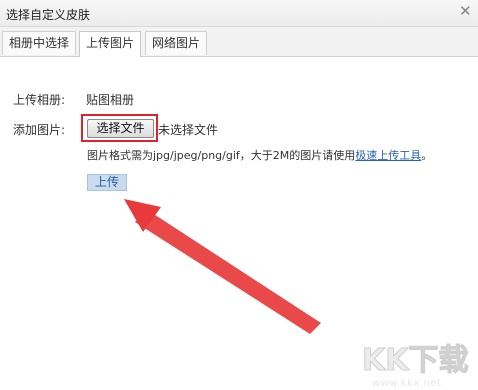 The width and height of the screenshot is (478, 390). I want to click on red-arrow-annotation, so click(222, 266).